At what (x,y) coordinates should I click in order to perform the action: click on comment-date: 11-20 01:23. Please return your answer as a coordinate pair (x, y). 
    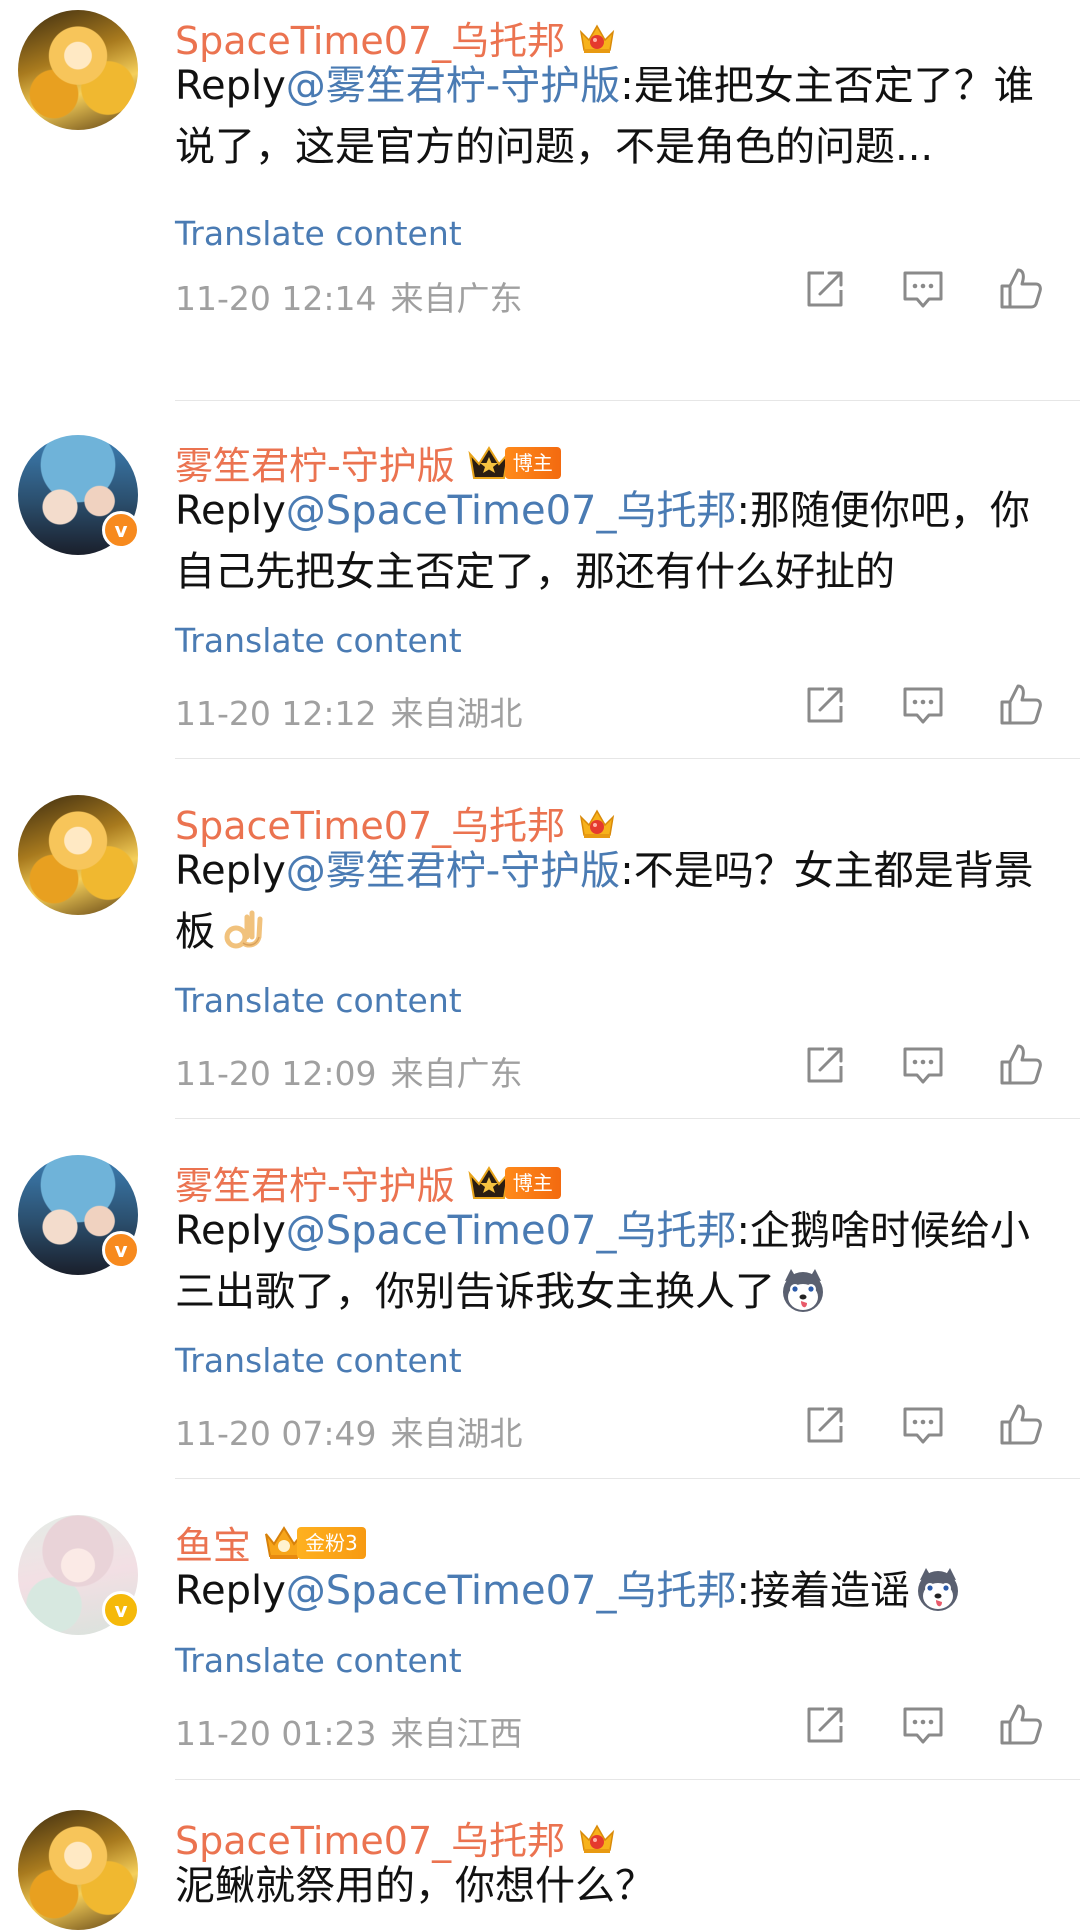
    Looking at the image, I should click on (276, 1733).